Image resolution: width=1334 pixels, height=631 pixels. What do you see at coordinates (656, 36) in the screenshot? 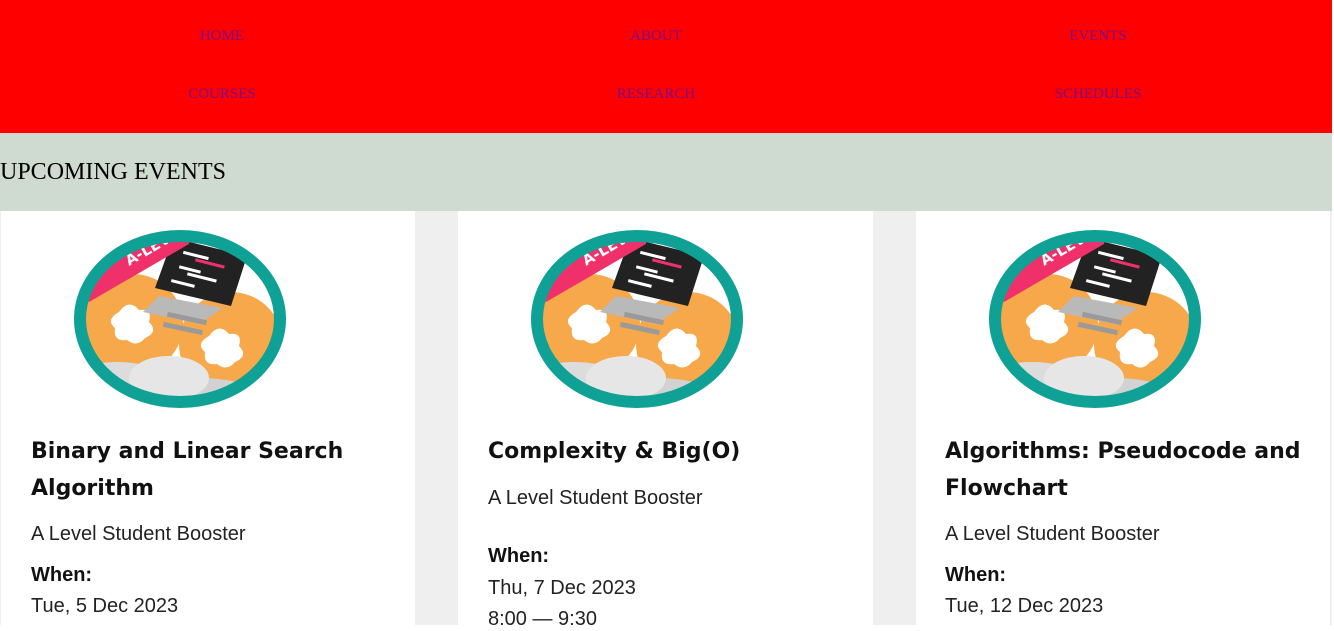
I see `nav-link-about: ABOUT` at bounding box center [656, 36].